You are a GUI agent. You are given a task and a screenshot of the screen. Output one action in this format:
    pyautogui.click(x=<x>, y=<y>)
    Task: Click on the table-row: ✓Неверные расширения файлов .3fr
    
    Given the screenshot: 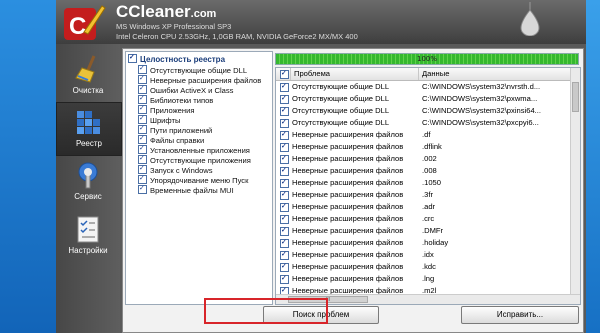 What is the action you would take?
    pyautogui.click(x=423, y=195)
    